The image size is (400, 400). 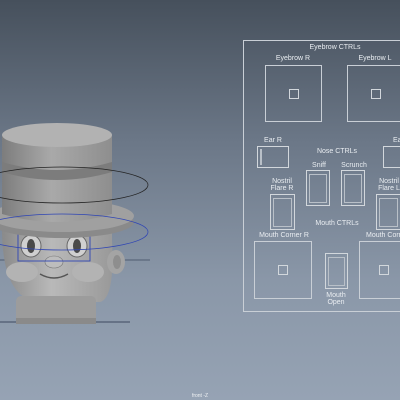 I want to click on nostril-flare-r-label-2: Flare R, so click(x=282, y=188).